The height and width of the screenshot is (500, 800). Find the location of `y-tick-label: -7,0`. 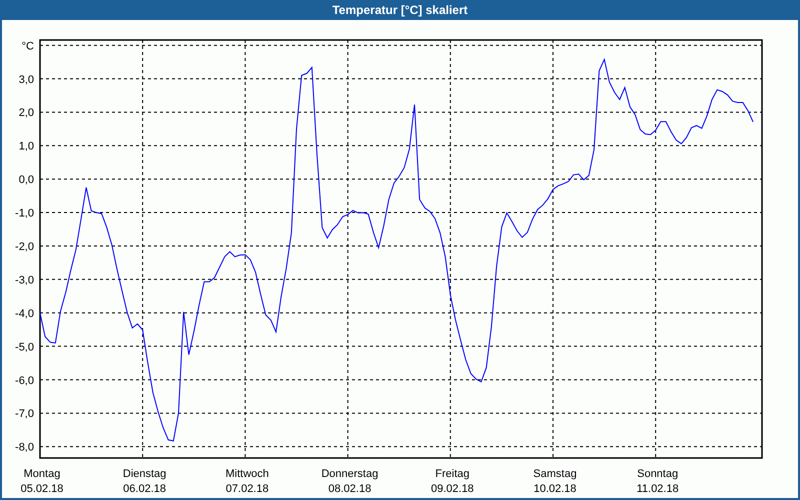

y-tick-label: -7,0 is located at coordinates (24, 414).